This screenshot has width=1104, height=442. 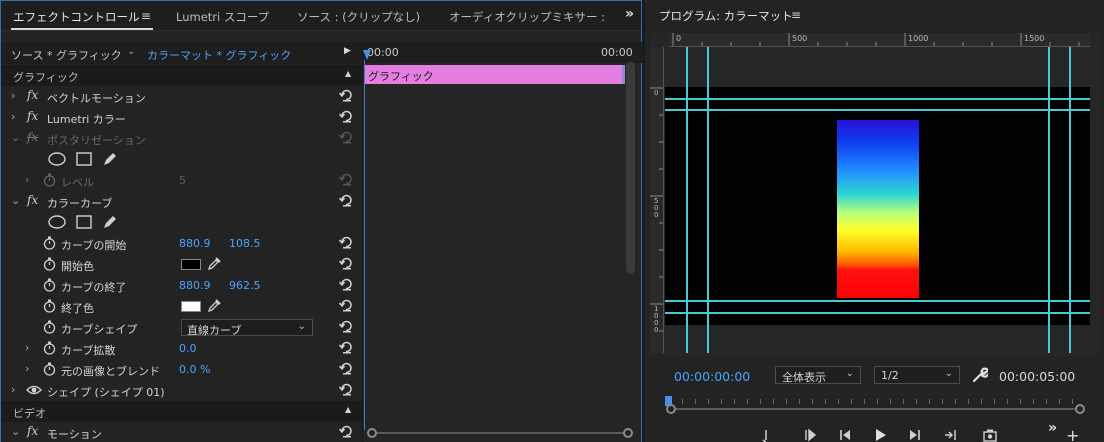 What do you see at coordinates (629, 14) in the screenshot?
I see `tab-overflow-icon: »` at bounding box center [629, 14].